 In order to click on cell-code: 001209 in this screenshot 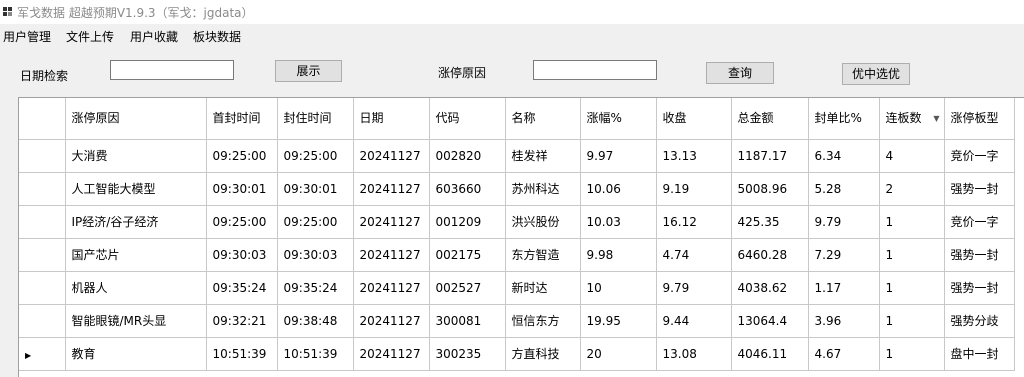, I will do `click(467, 222)`.